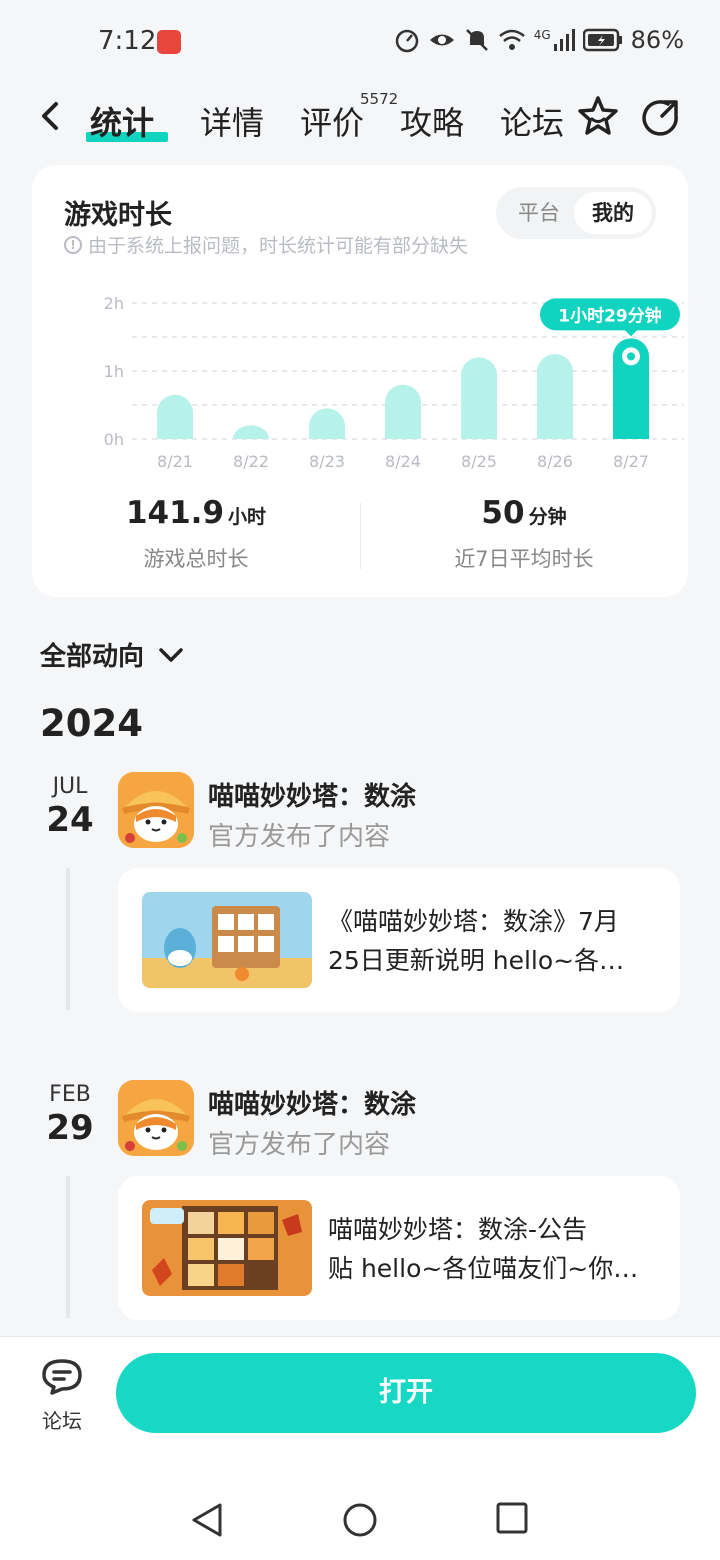  What do you see at coordinates (122, 121) in the screenshot?
I see `tab-stats: 统计` at bounding box center [122, 121].